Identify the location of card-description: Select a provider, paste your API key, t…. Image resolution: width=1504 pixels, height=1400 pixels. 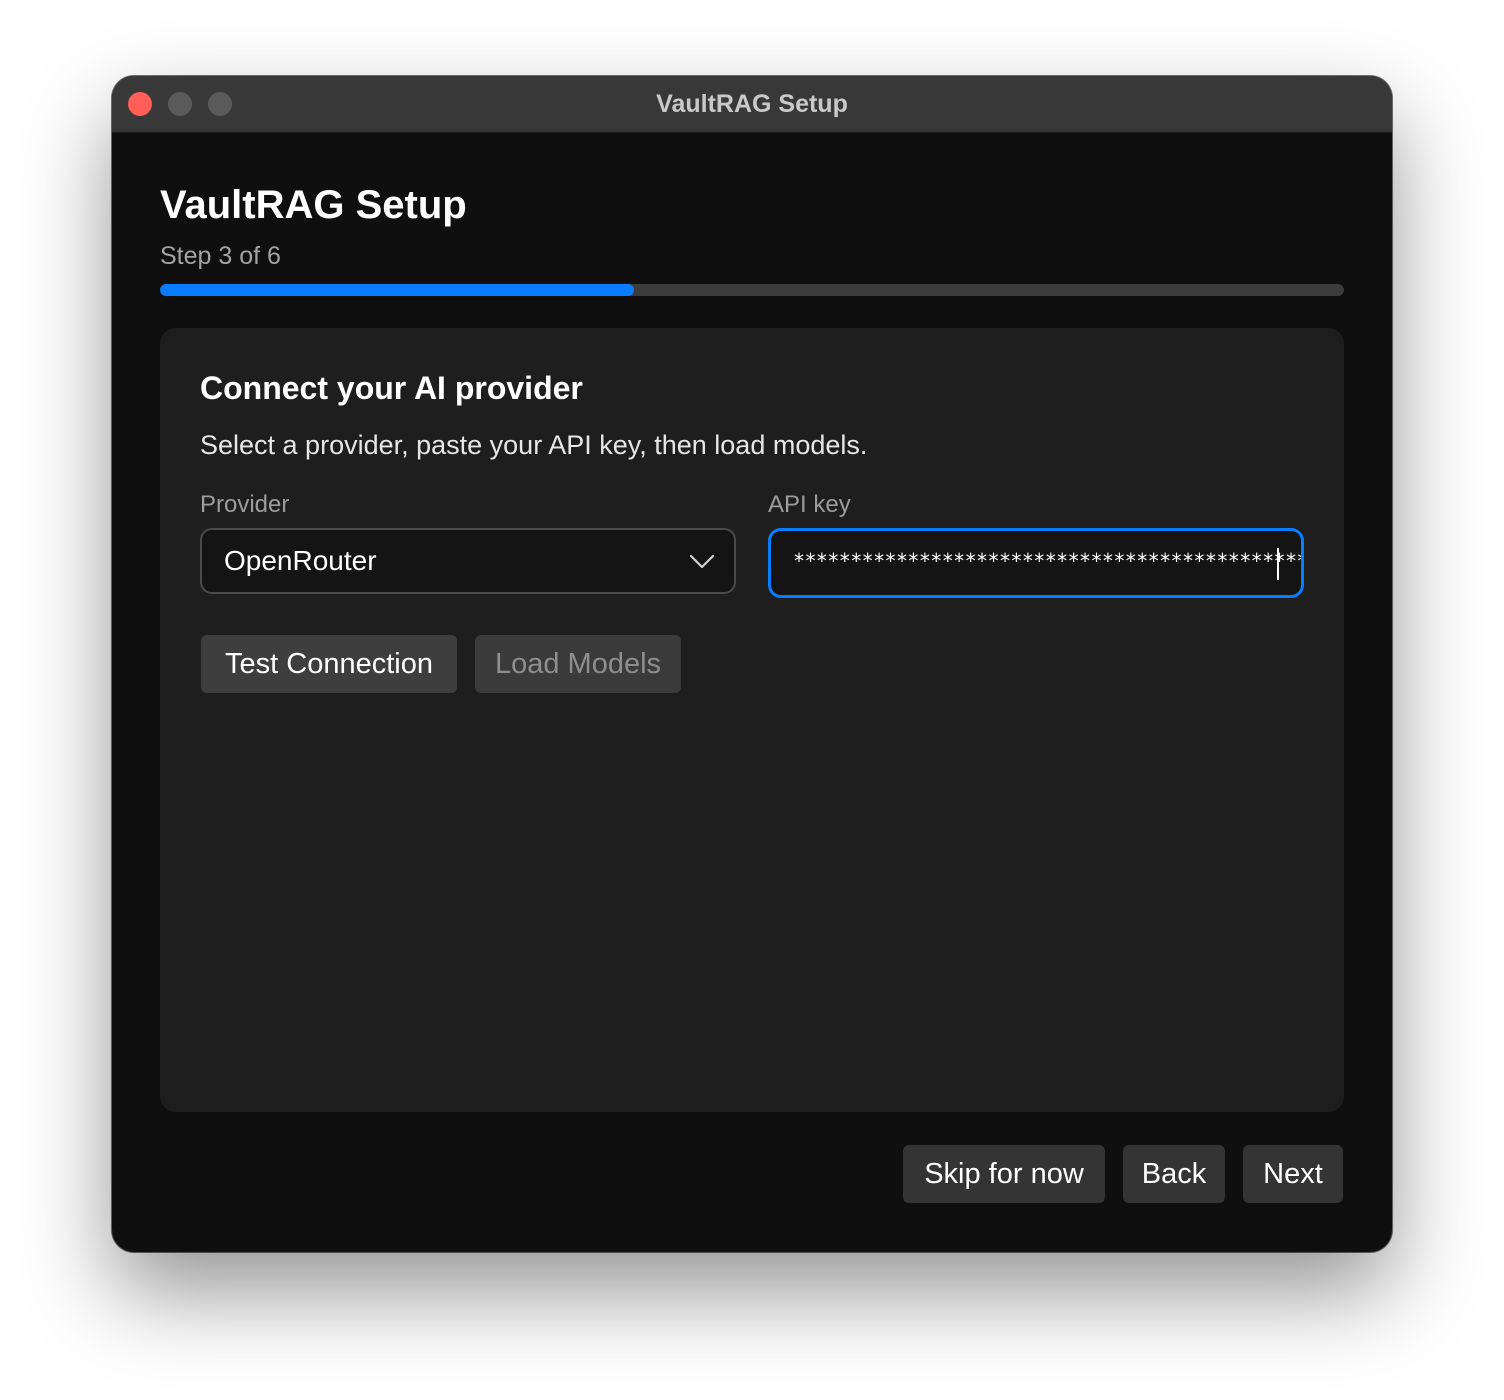
(534, 445).